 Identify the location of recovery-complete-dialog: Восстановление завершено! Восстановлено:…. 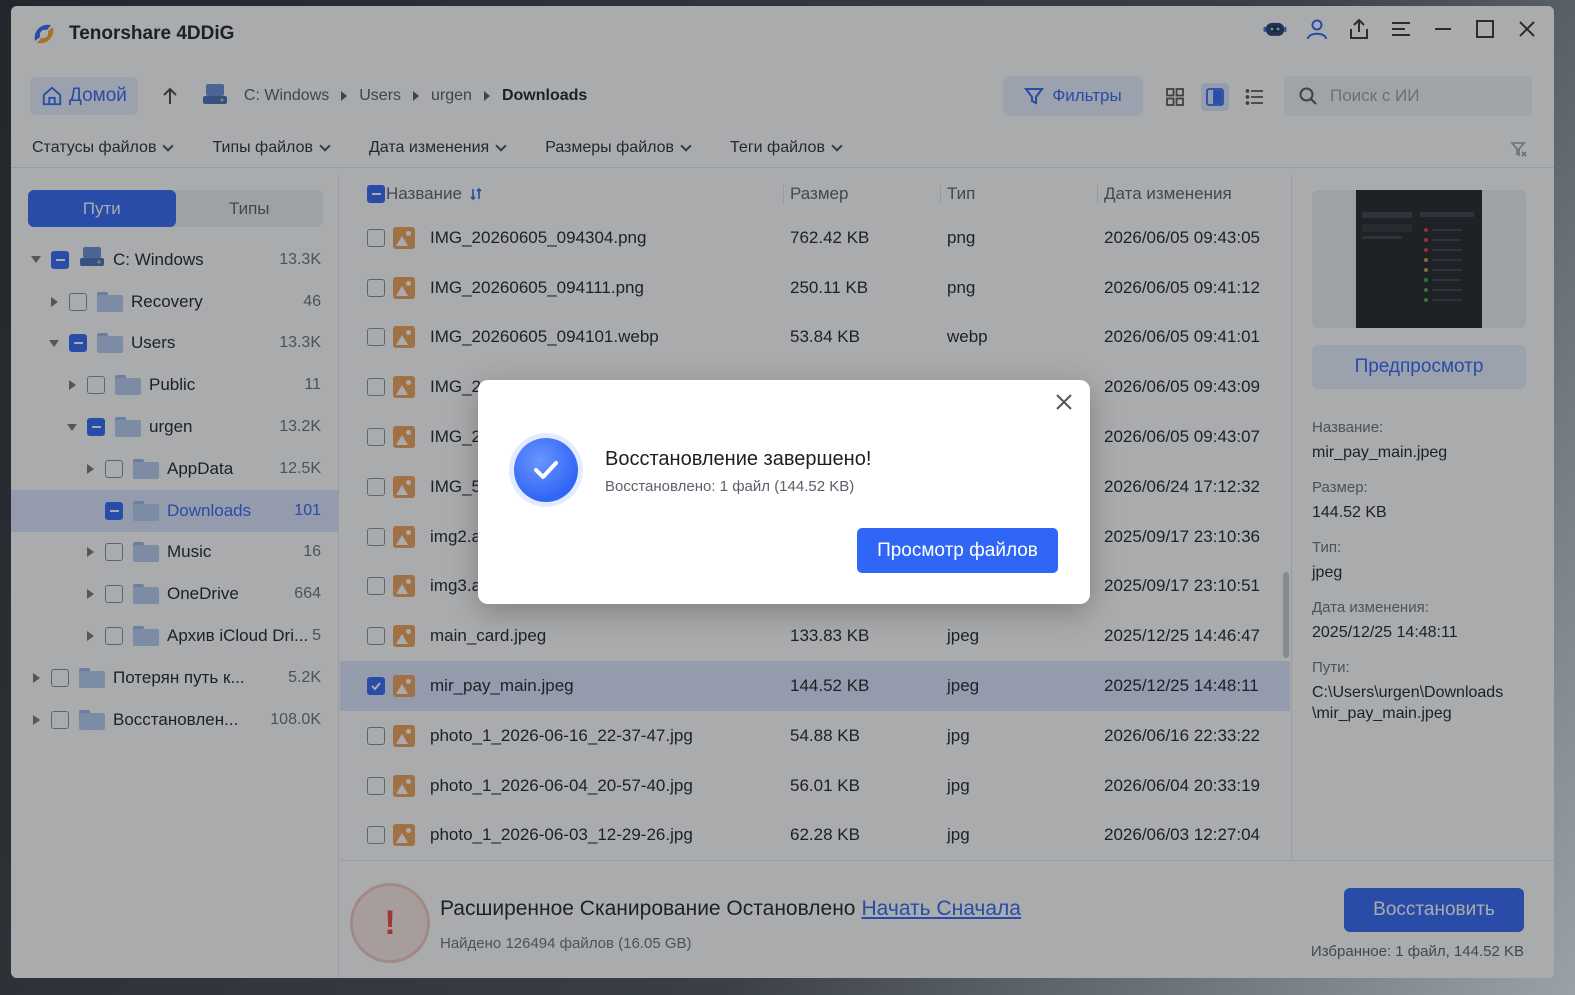
(784, 492).